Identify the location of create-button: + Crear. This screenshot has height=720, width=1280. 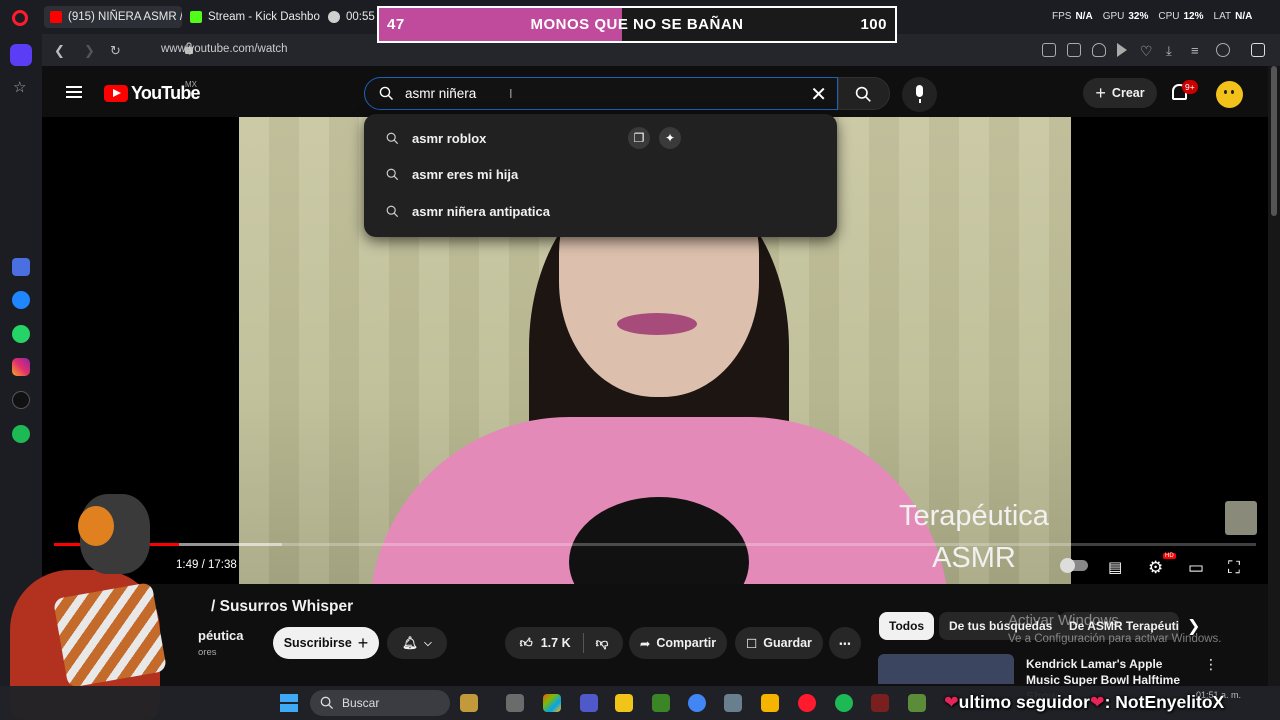
(1120, 93).